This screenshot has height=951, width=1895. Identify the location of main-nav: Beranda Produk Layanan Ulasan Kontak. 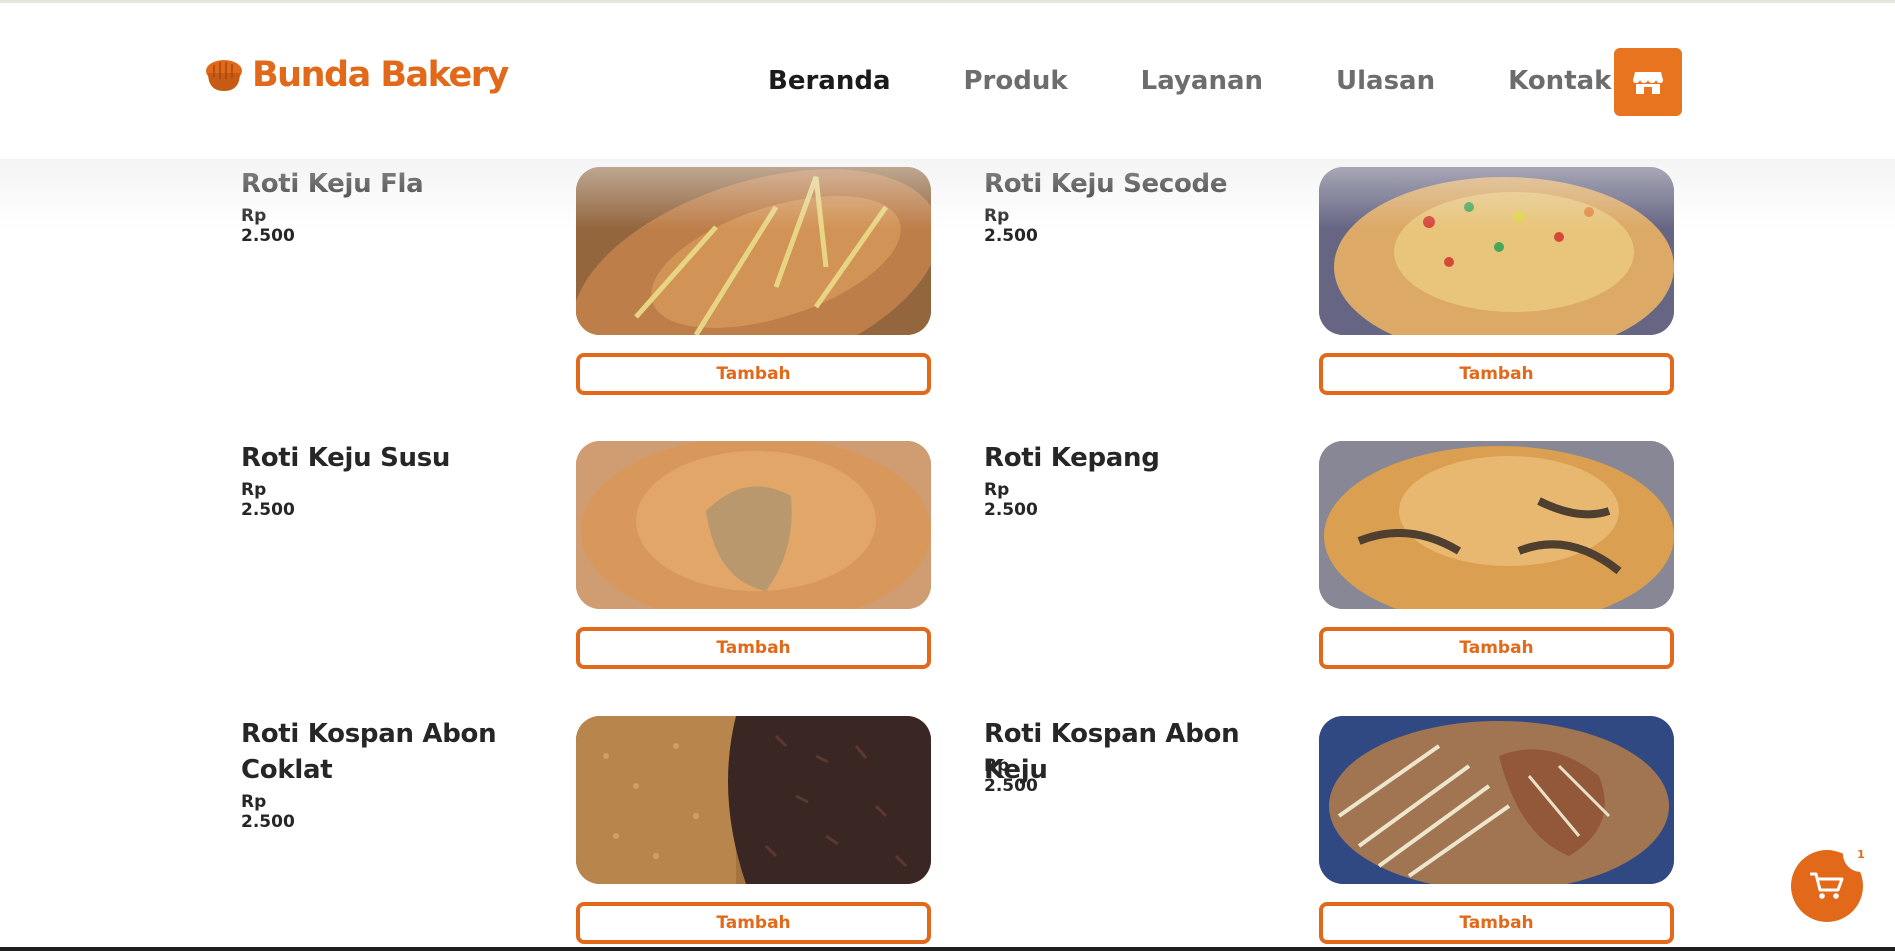
(1189, 81).